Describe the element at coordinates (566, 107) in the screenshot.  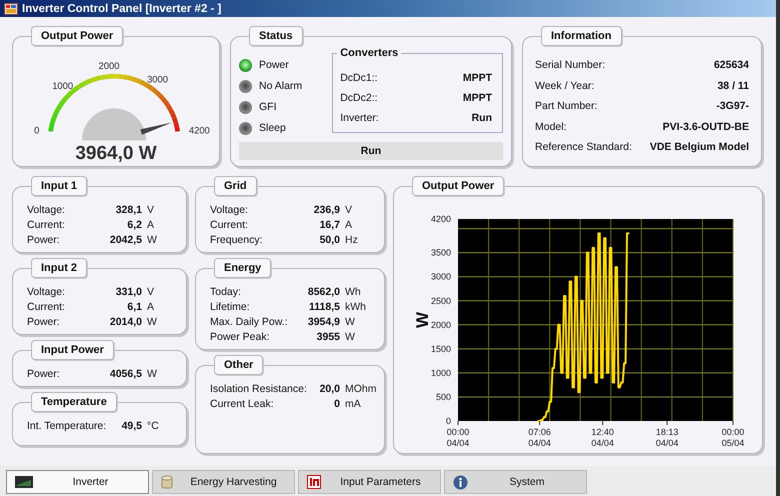
I see `field-label: Part Number:` at that location.